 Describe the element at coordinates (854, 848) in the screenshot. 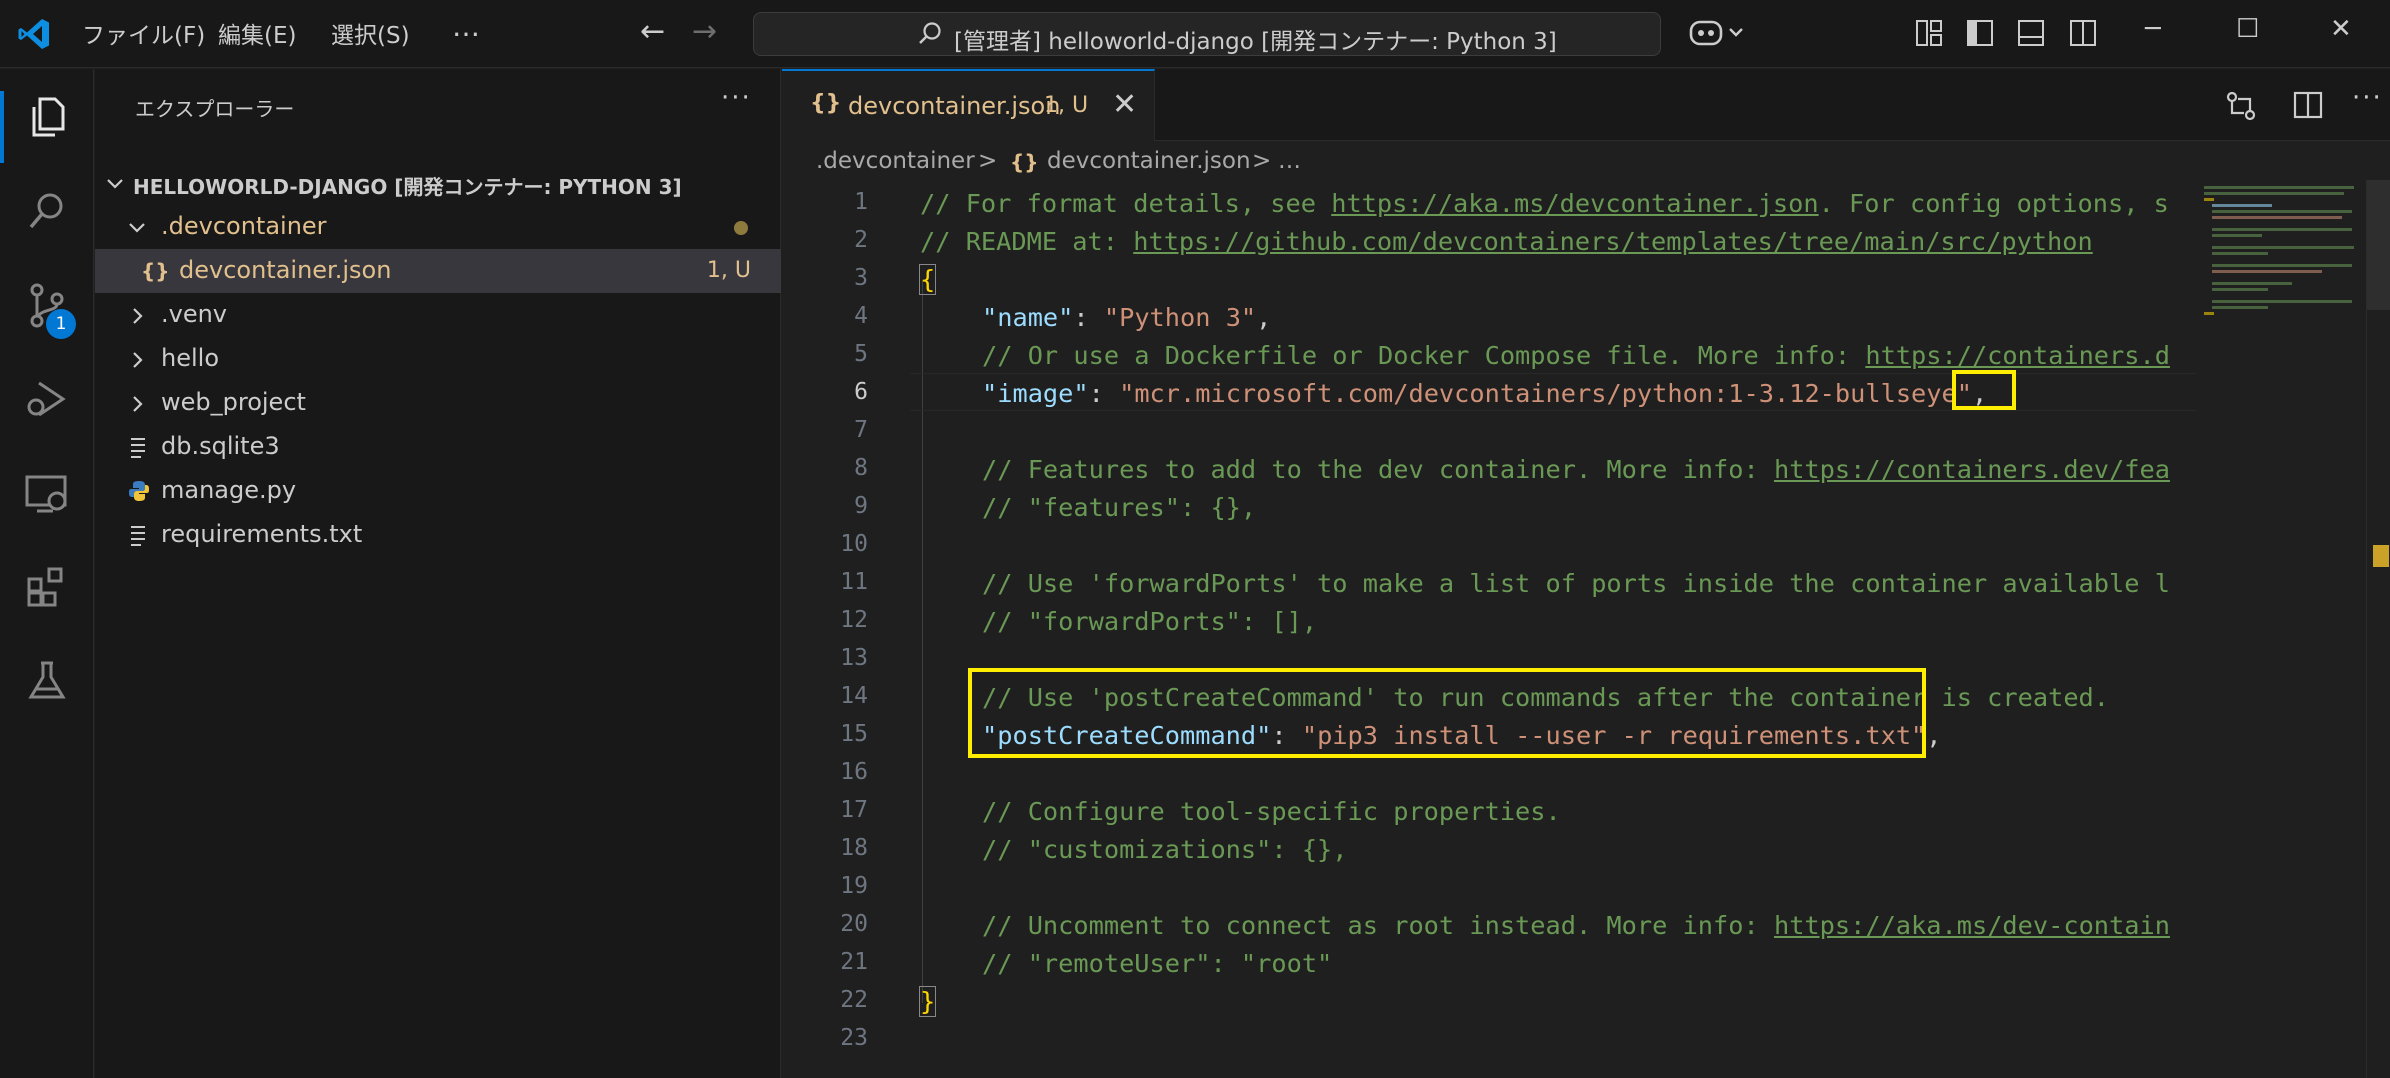

I see `line-number: 18` at that location.